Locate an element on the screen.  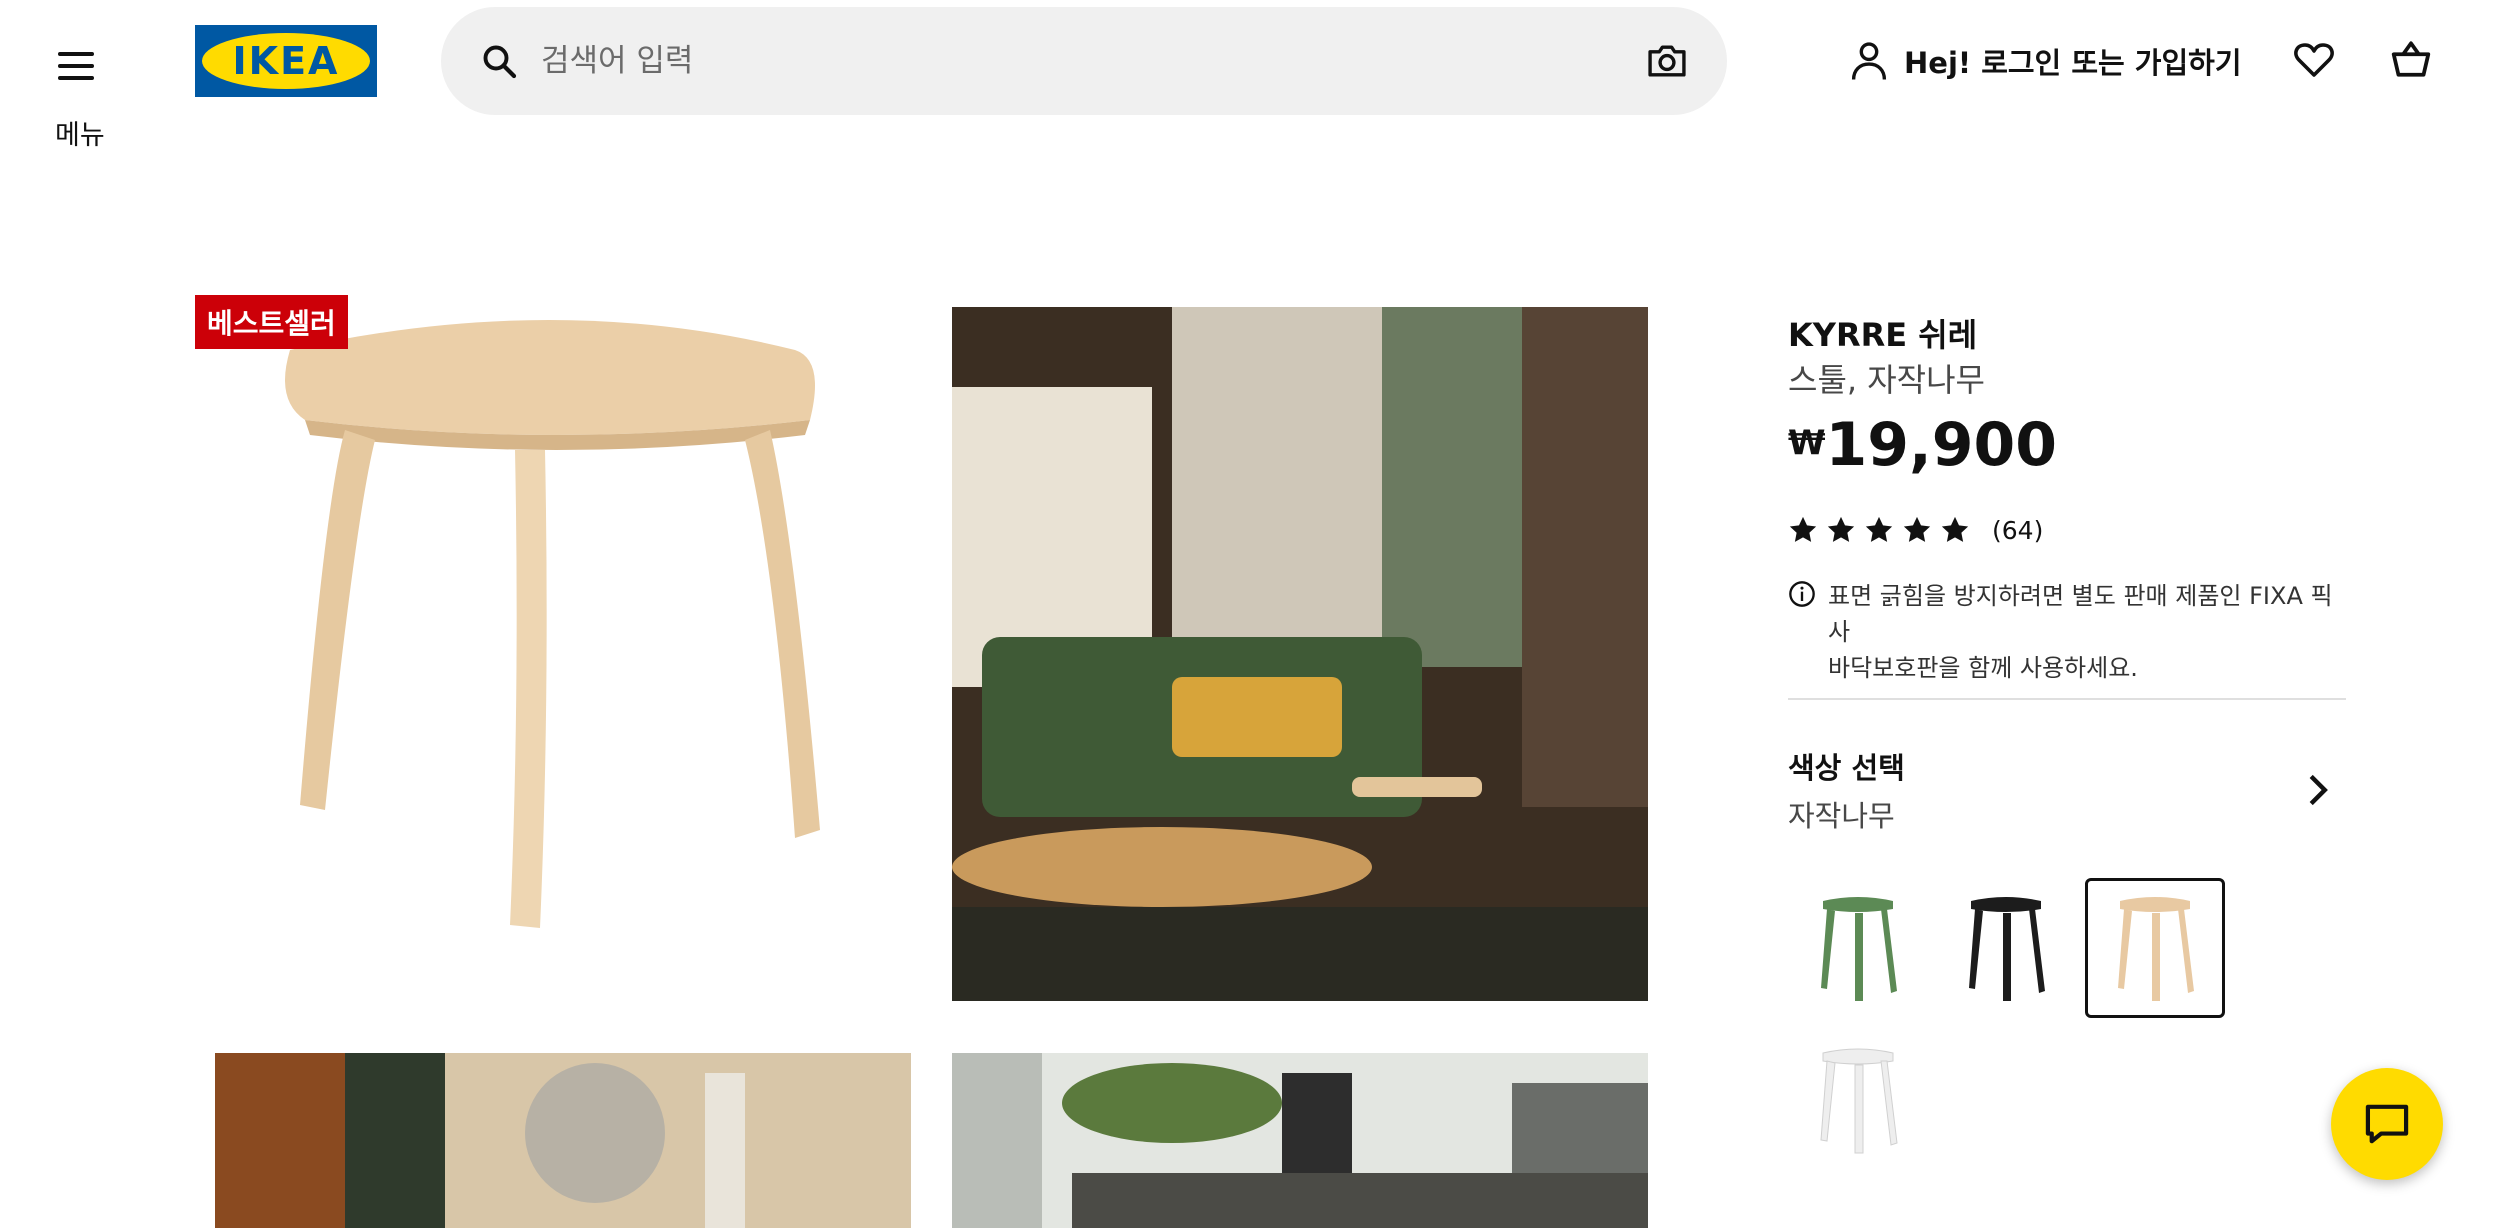
product-name: KYRRE 쉬레 is located at coordinates (1883, 335).